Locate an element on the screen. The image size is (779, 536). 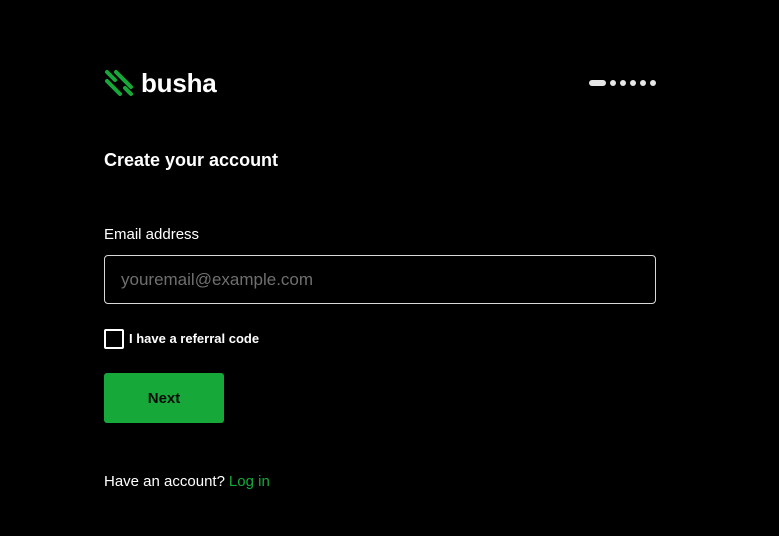
progress-step-active is located at coordinates (597, 83).